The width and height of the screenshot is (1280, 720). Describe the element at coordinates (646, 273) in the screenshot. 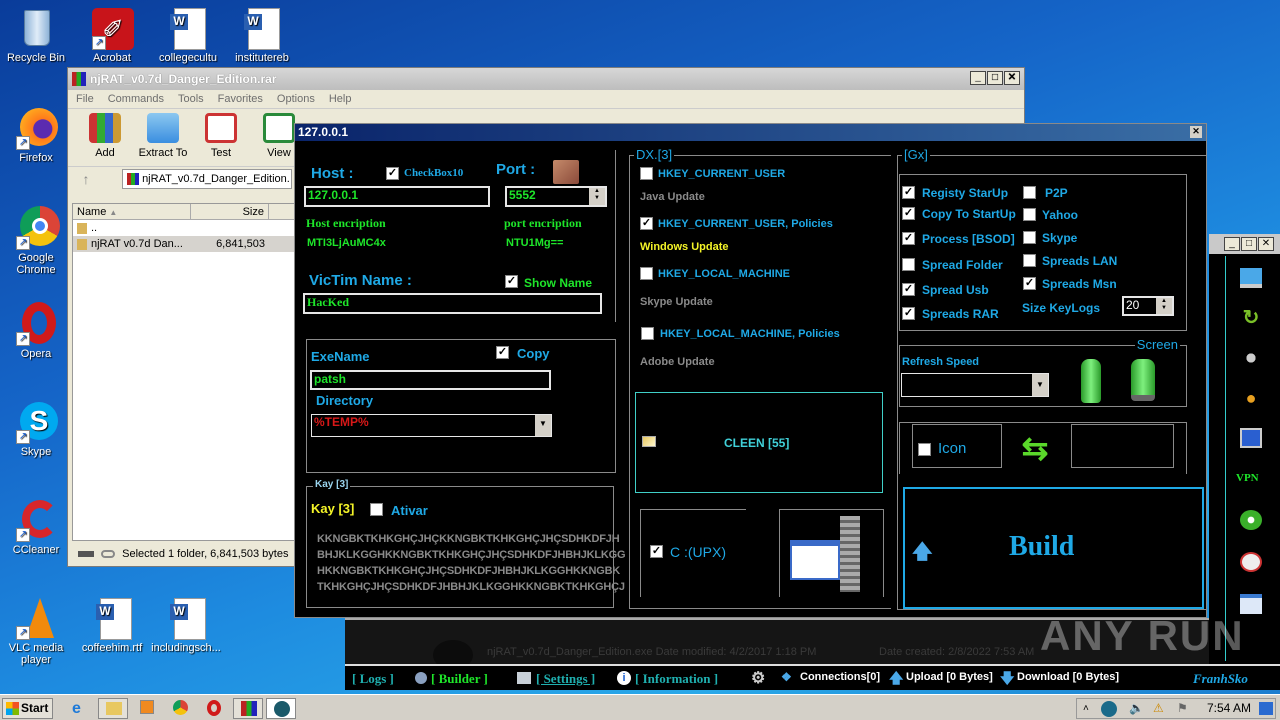

I see `dx-checkbox-hklm` at that location.